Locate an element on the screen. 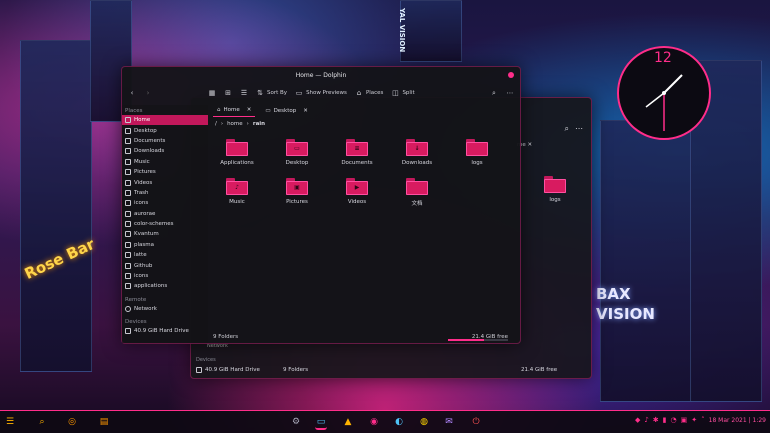  app-launcher-icon: ☰ is located at coordinates (10, 422).